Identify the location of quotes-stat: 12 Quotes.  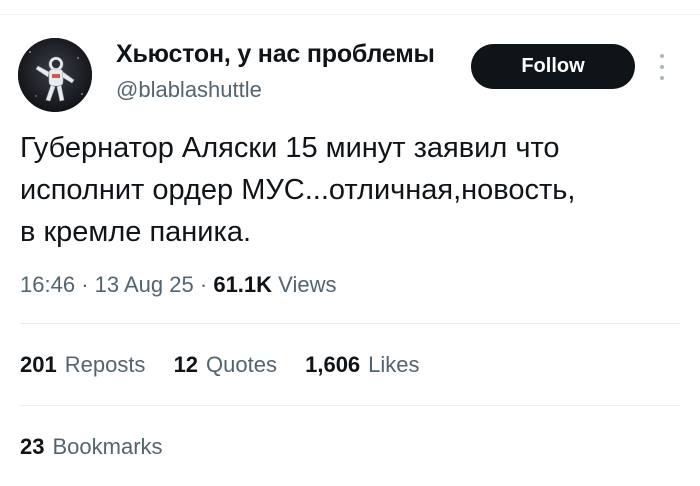
(225, 365).